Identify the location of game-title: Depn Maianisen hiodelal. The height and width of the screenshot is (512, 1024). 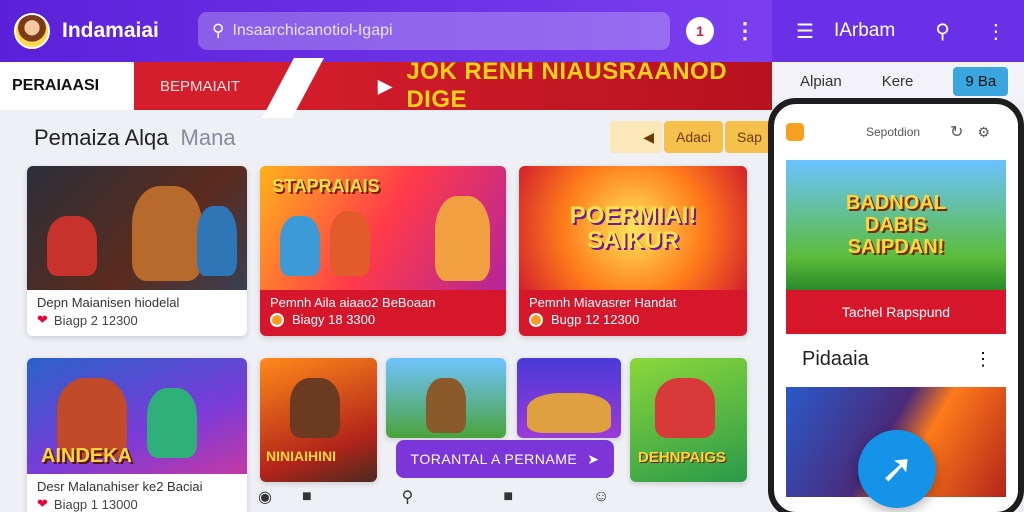
(108, 302).